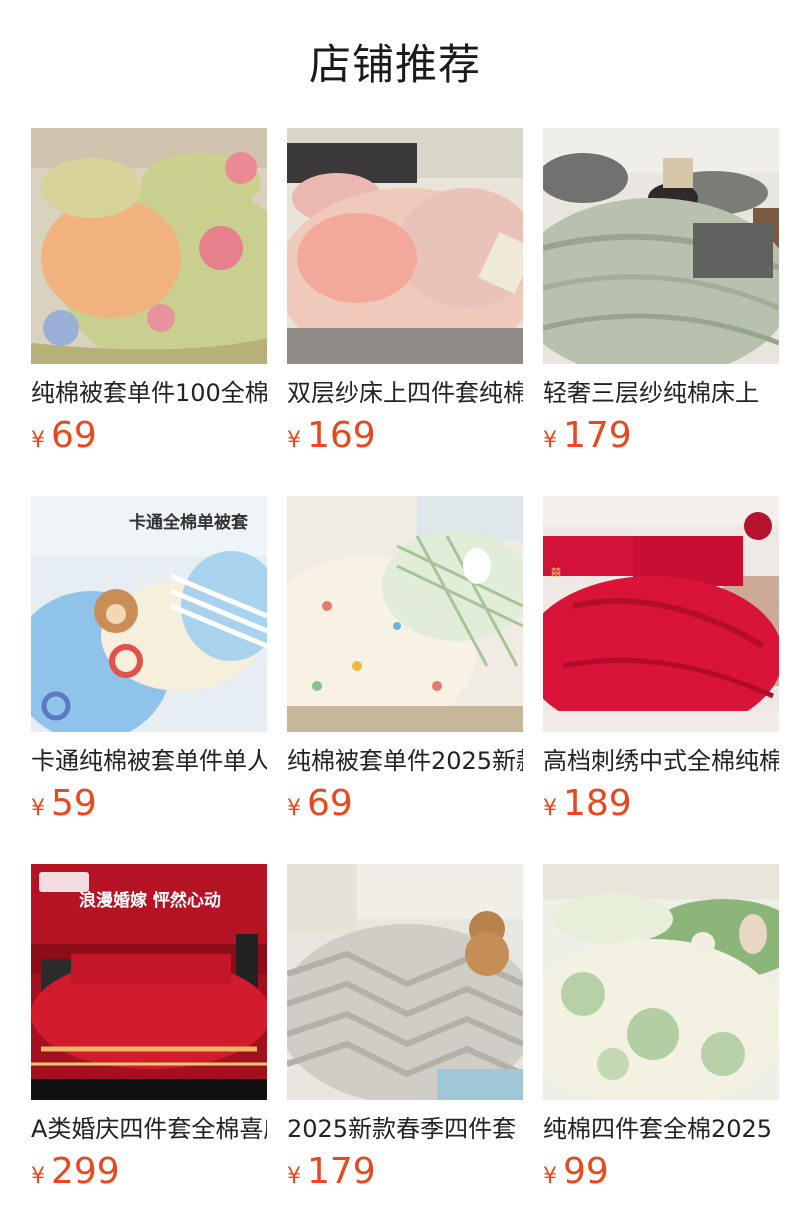  I want to click on product-card: 纯棉四件套全棉2025 ¥99, so click(661, 1048).